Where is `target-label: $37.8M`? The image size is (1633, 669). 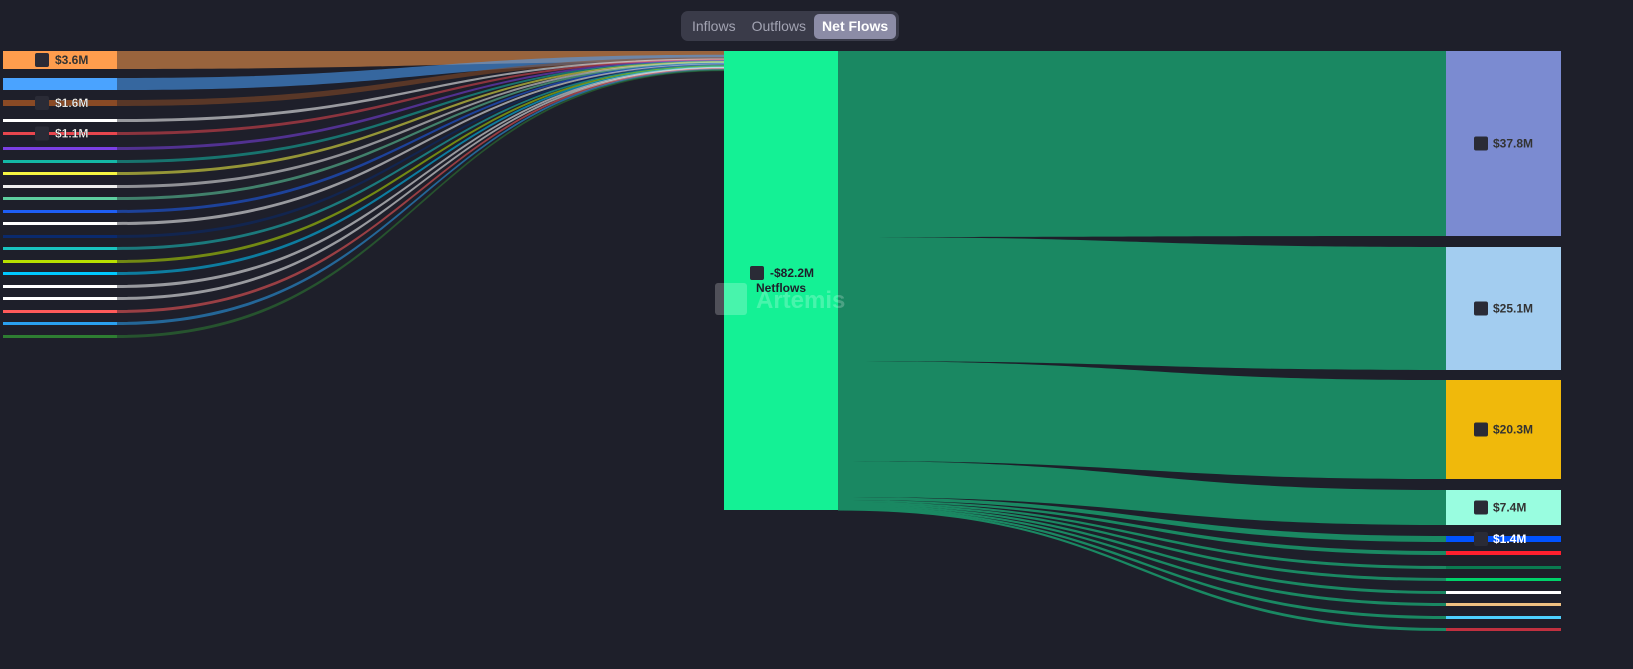
target-label: $37.8M is located at coordinates (1513, 144).